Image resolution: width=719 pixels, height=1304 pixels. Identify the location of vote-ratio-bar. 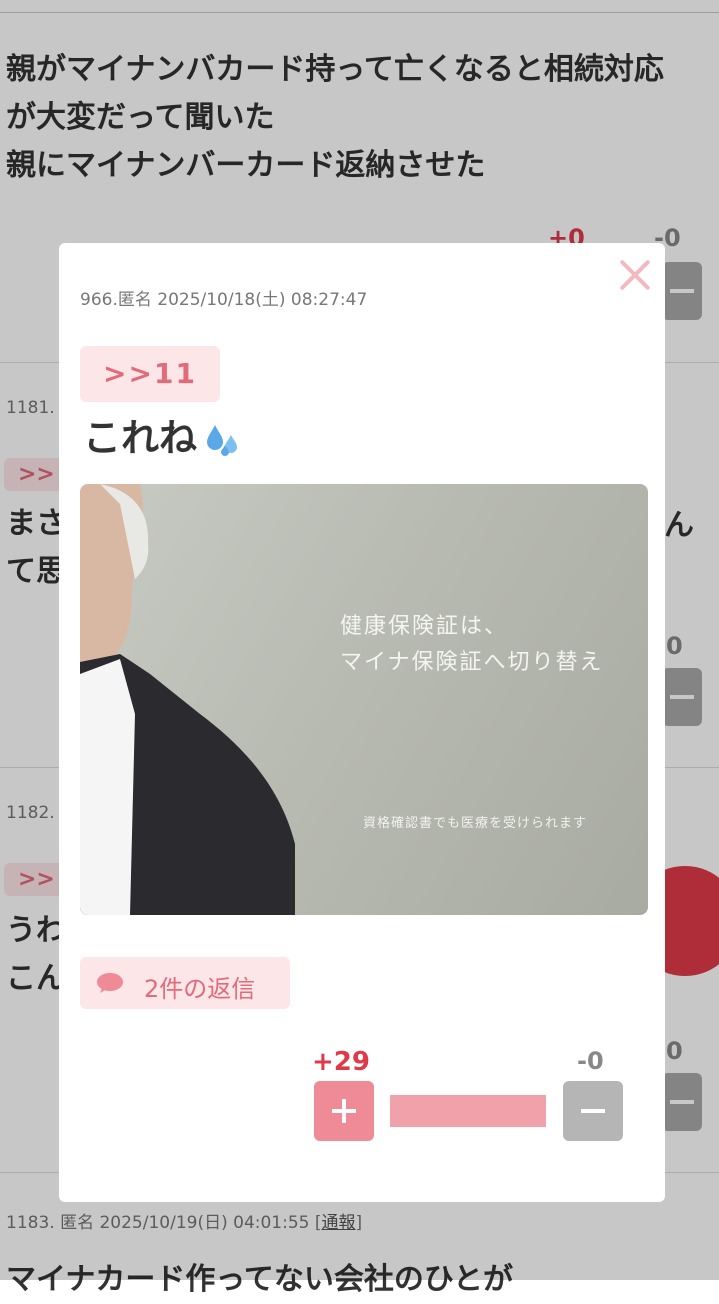
(468, 1111).